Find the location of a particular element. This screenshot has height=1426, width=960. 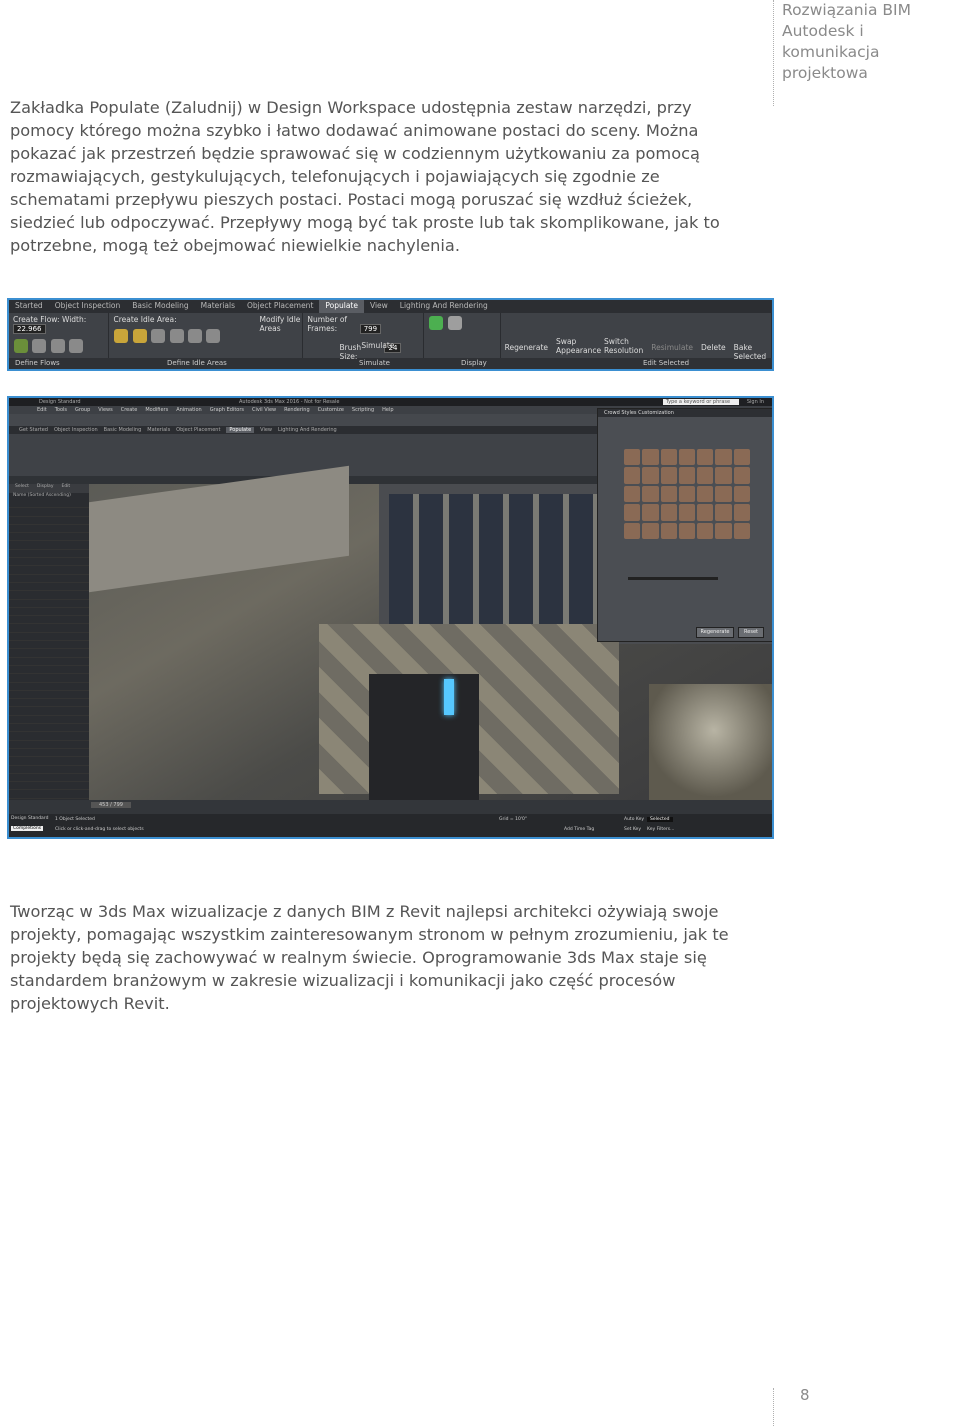

menu-item: Edit is located at coordinates (42, 410).